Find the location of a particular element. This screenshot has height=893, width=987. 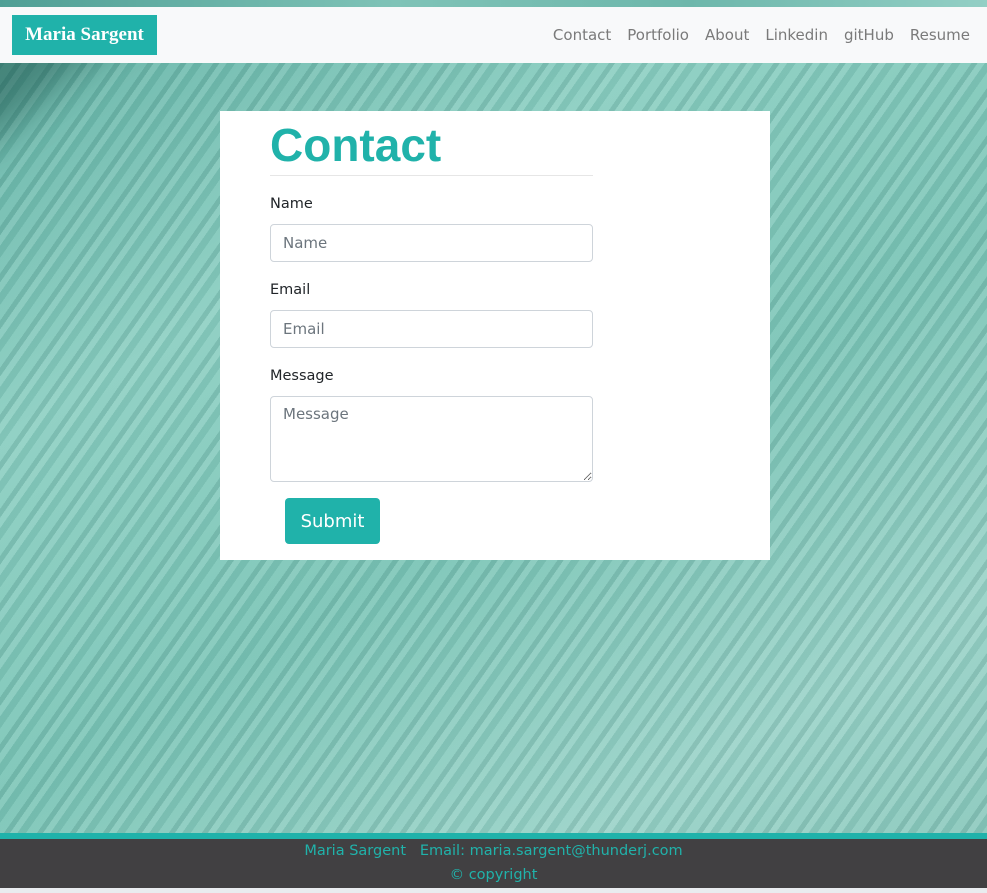

footer-email: Email: maria.sargent@thunderj.com is located at coordinates (551, 851).